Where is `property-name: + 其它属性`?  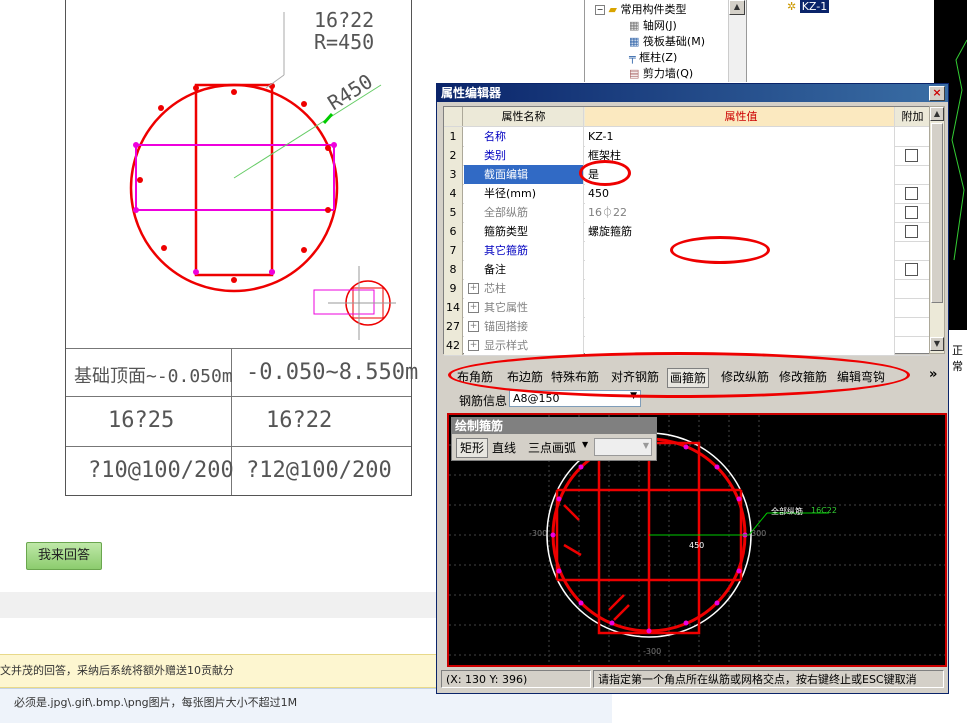 property-name: + 其它属性 is located at coordinates (524, 307).